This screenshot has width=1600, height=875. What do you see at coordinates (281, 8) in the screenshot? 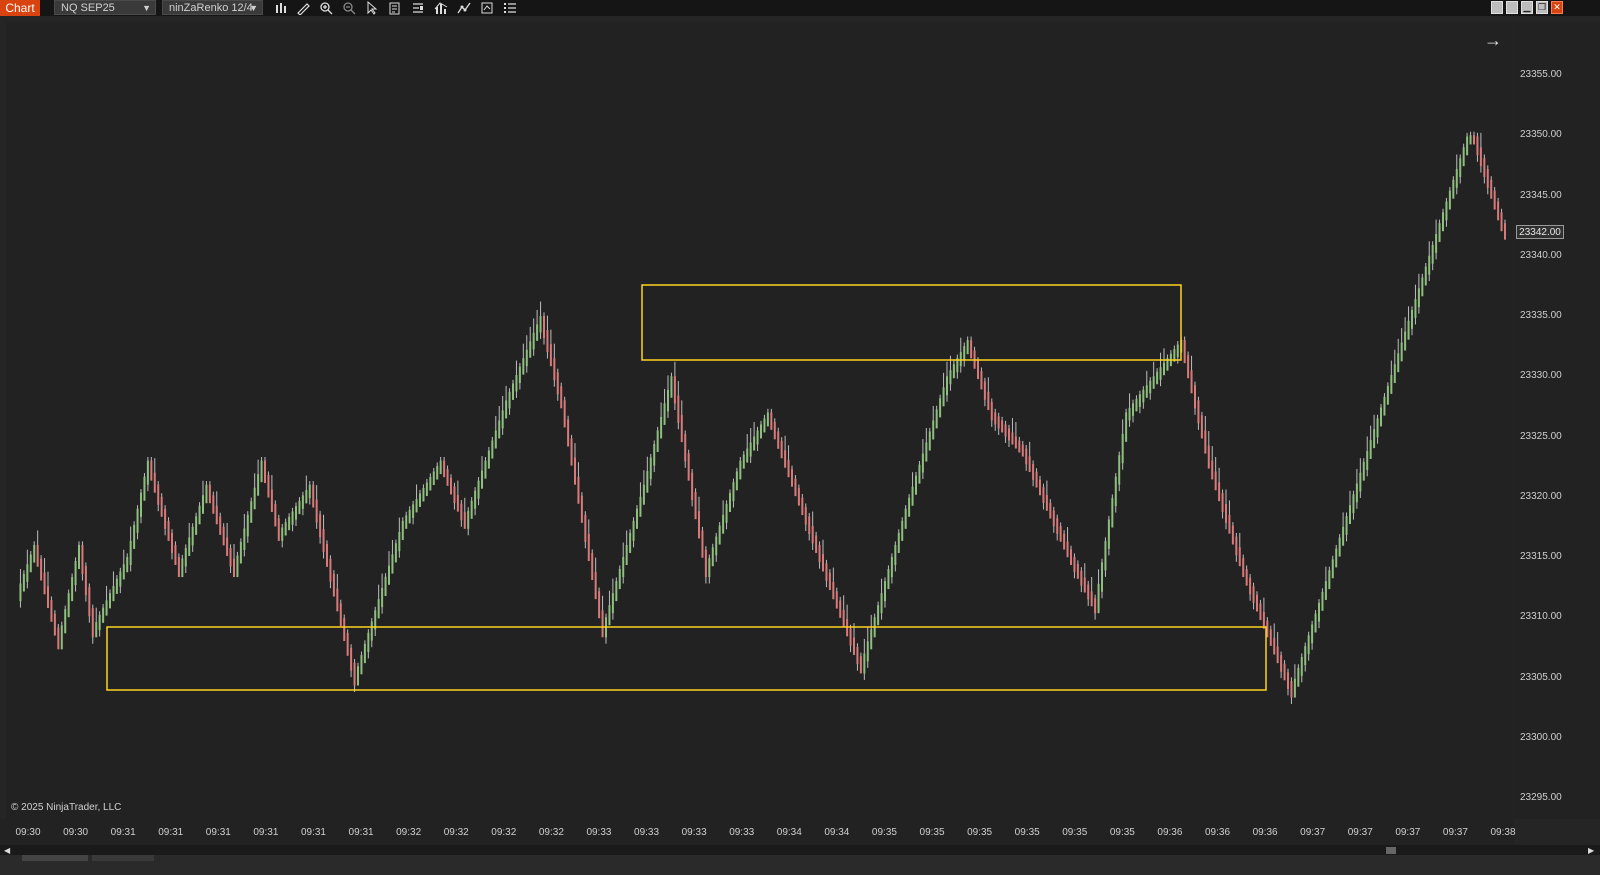
I see `bars-type-icon` at bounding box center [281, 8].